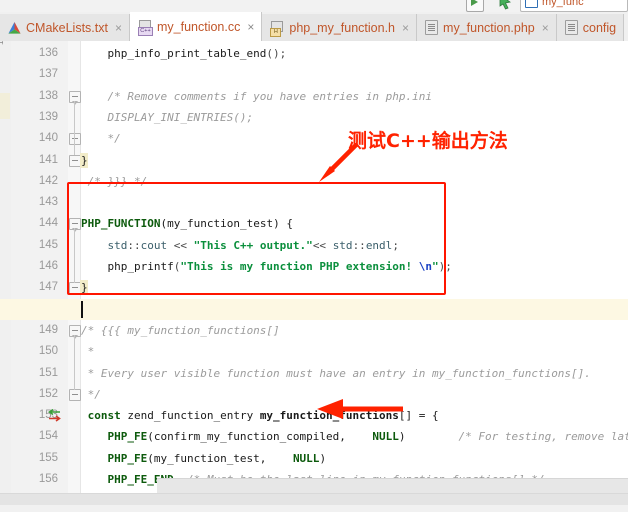  Describe the element at coordinates (118, 181) in the screenshot. I see `code-line: /* }}} */` at that location.